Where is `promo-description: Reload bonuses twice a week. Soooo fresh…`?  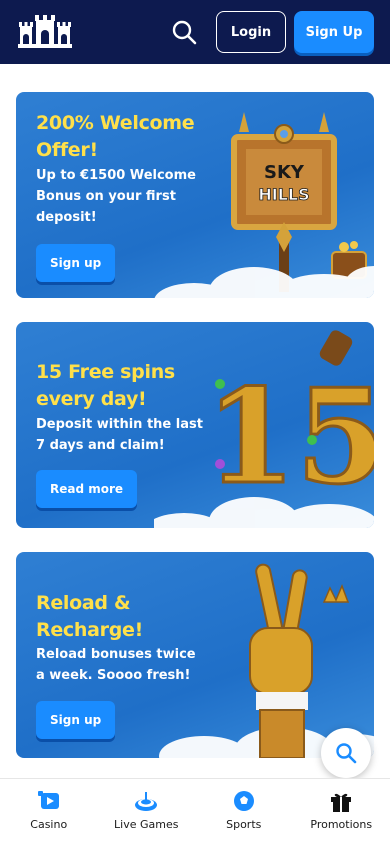
promo-description: Reload bonuses twice a week. Soooo fresh… is located at coordinates (116, 665).